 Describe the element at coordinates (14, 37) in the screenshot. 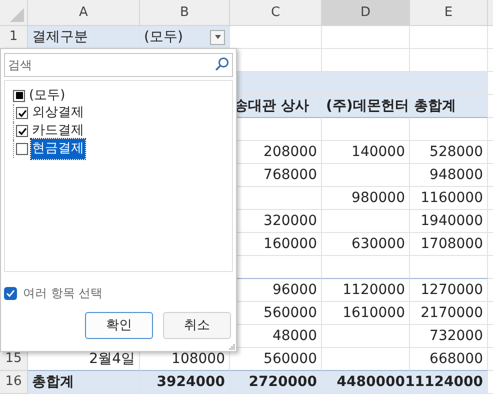

I see `row-header: 1` at that location.